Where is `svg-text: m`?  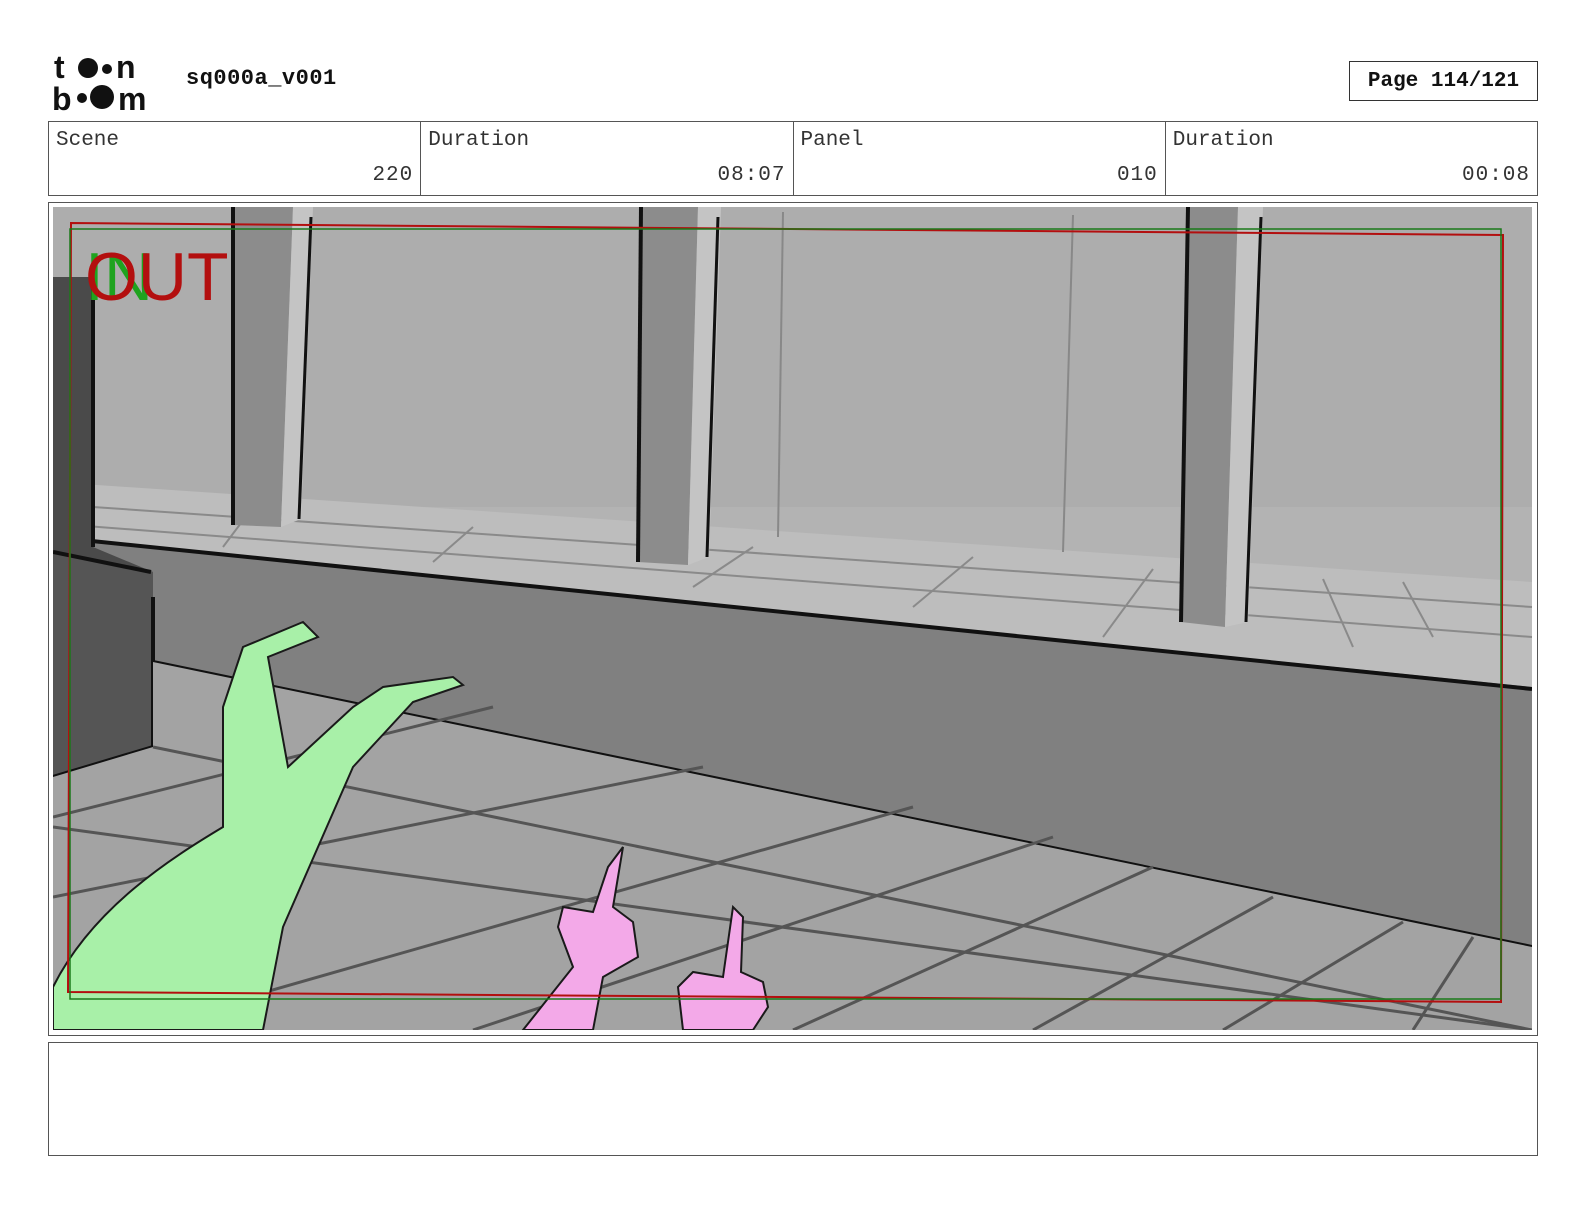
svg-text: m is located at coordinates (132, 96).